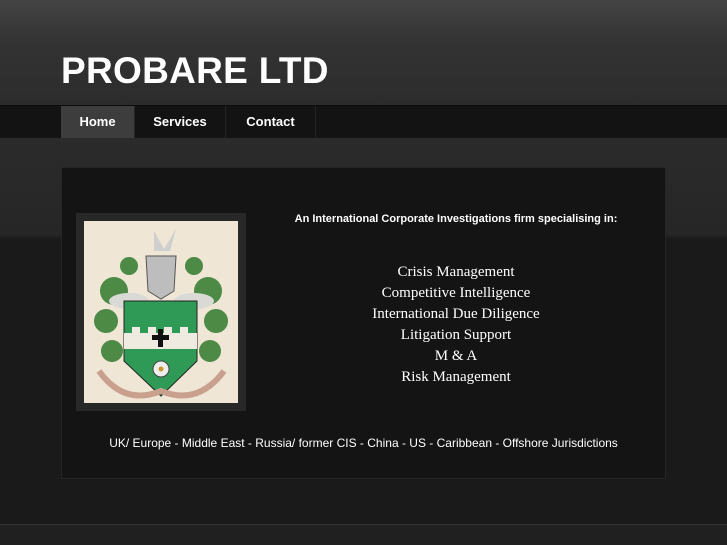 This screenshot has height=545, width=727. What do you see at coordinates (363, 534) in the screenshot?
I see `footer` at bounding box center [363, 534].